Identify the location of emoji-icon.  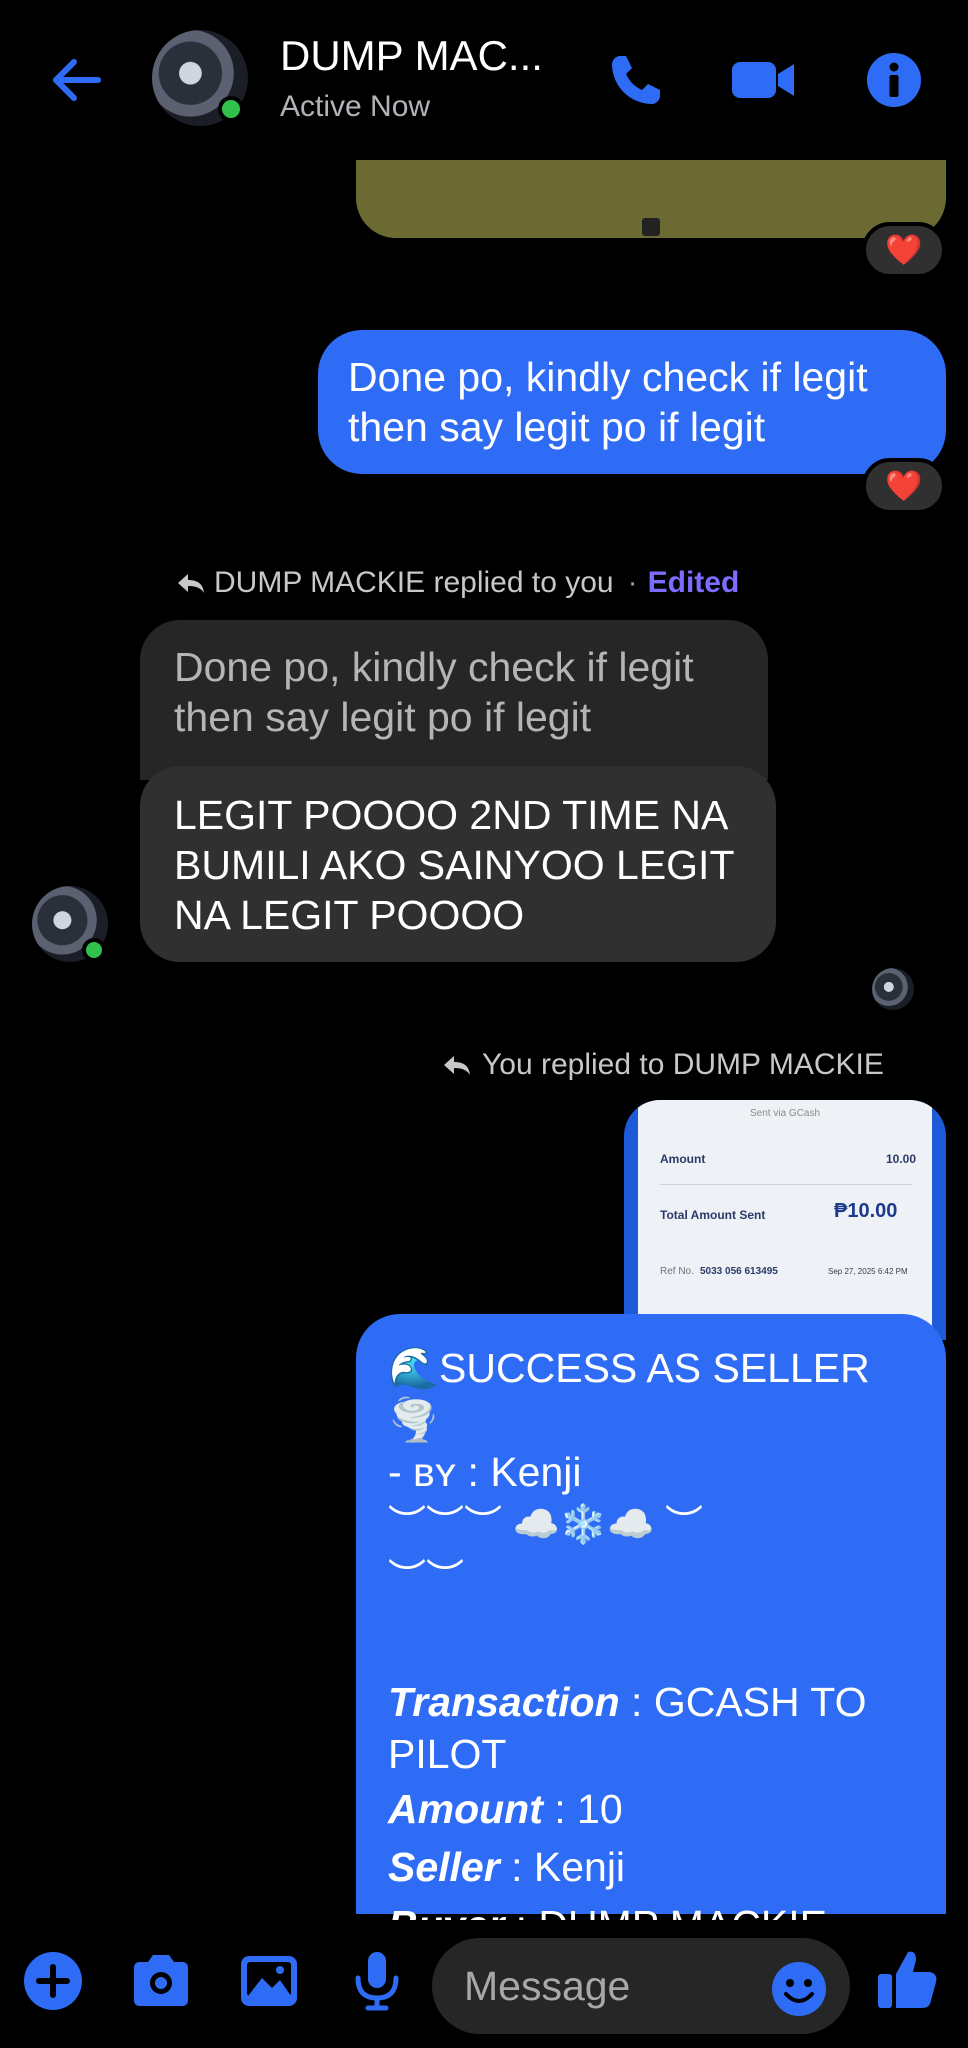
(799, 1989).